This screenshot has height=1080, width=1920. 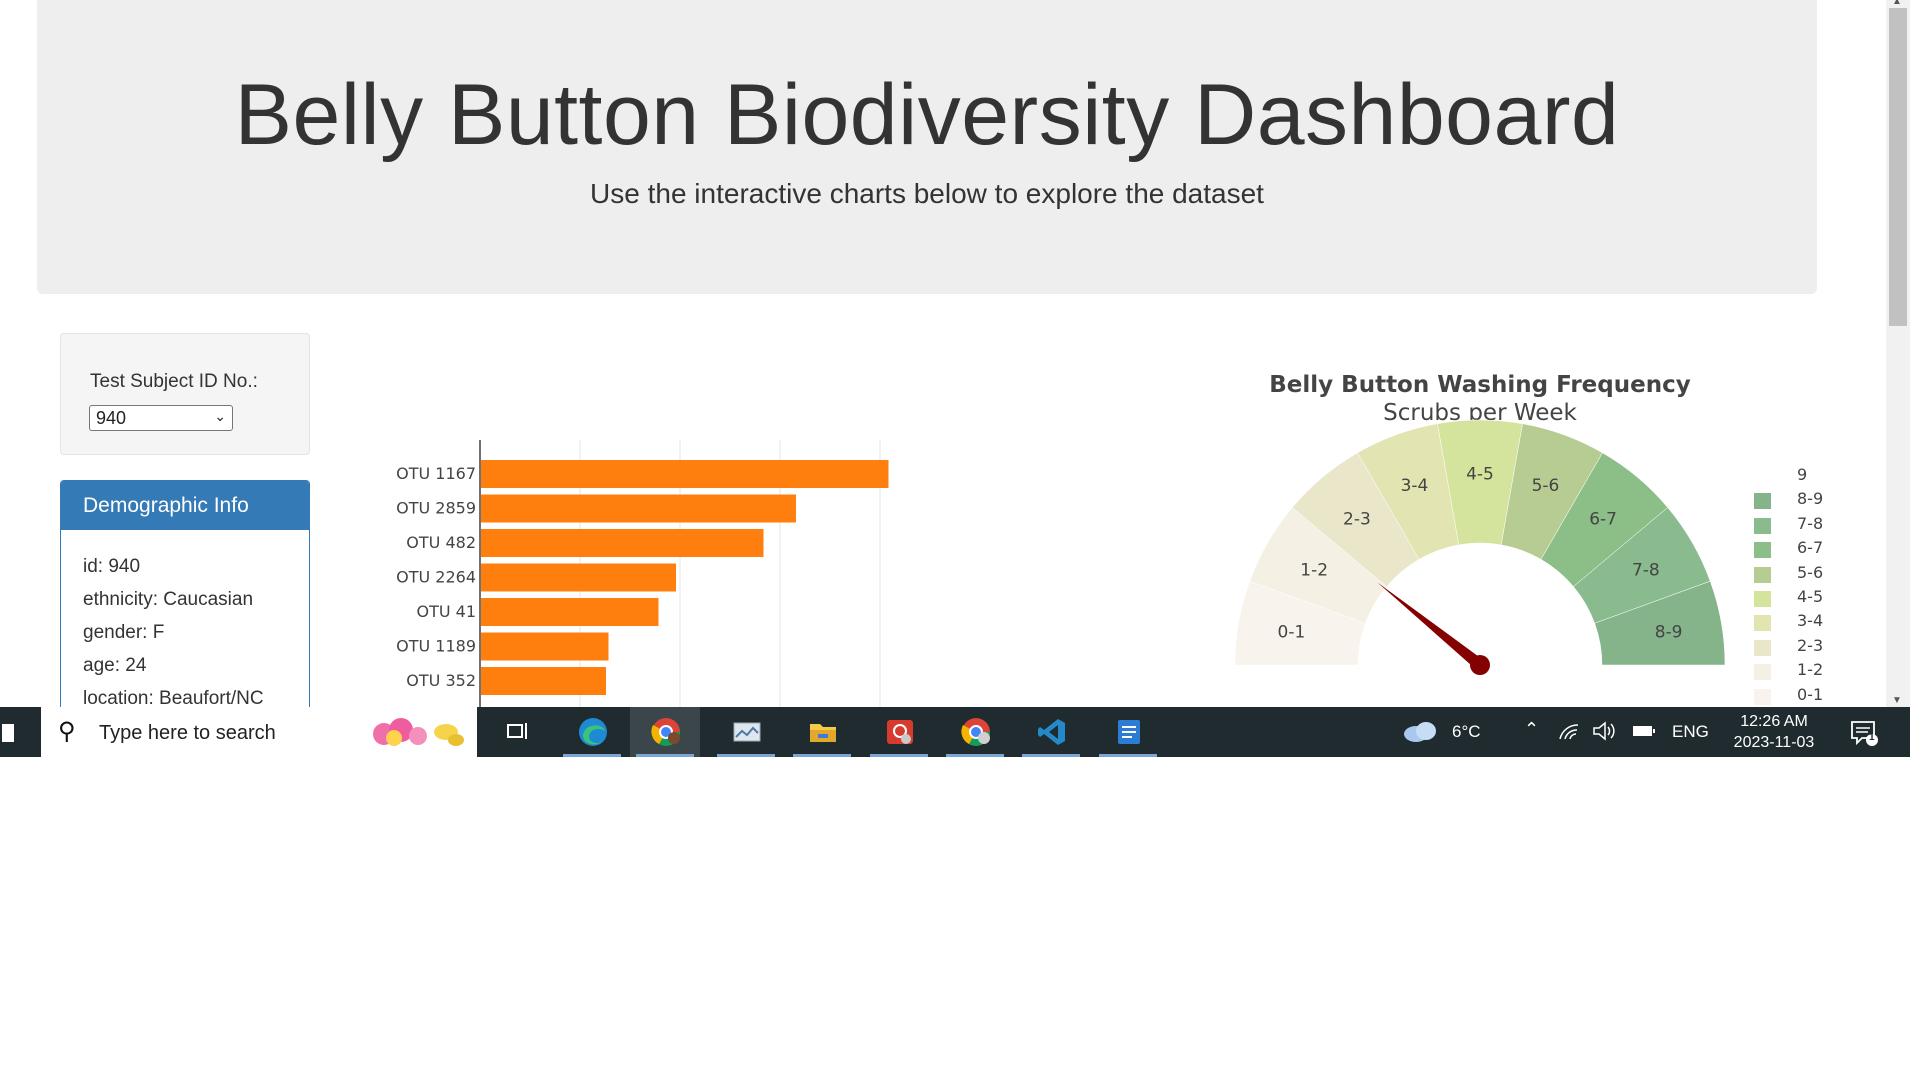 I want to click on taskbar-file-explorer, so click(x=822, y=732).